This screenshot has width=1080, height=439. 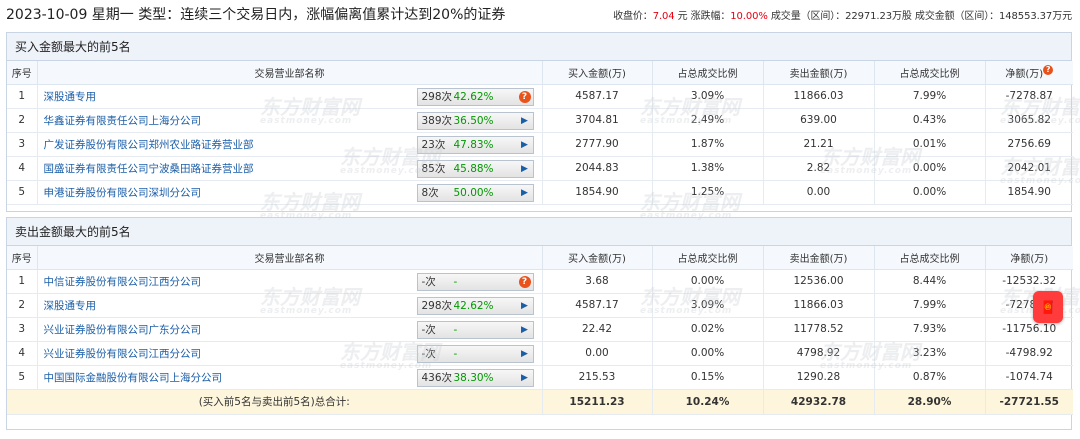 What do you see at coordinates (1029, 281) in the screenshot?
I see `net-amount: -12532.32` at bounding box center [1029, 281].